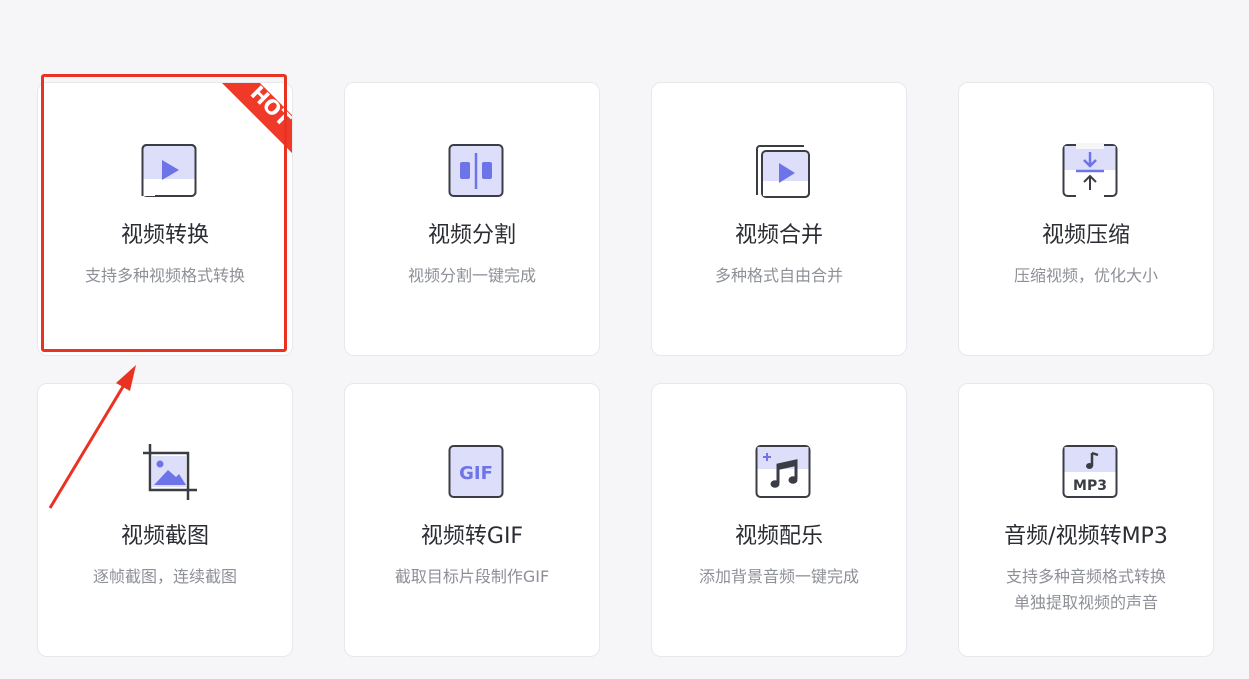 This screenshot has width=1249, height=679. Describe the element at coordinates (783, 171) in the screenshot. I see `video-merge-icon` at that location.